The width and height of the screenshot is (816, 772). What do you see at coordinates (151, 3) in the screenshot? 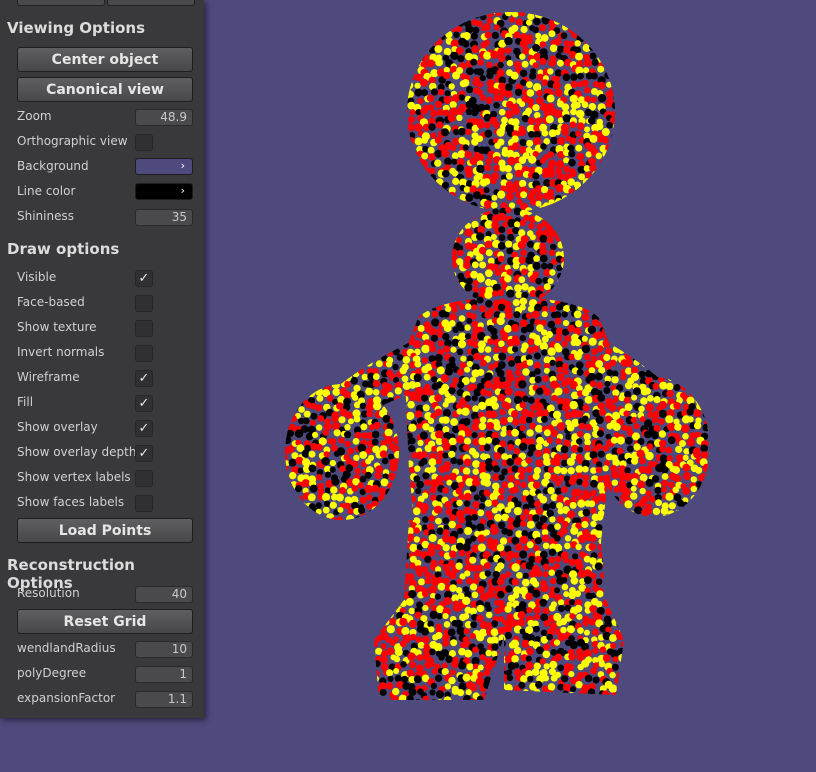
I see `collapsed-button-right` at bounding box center [151, 3].